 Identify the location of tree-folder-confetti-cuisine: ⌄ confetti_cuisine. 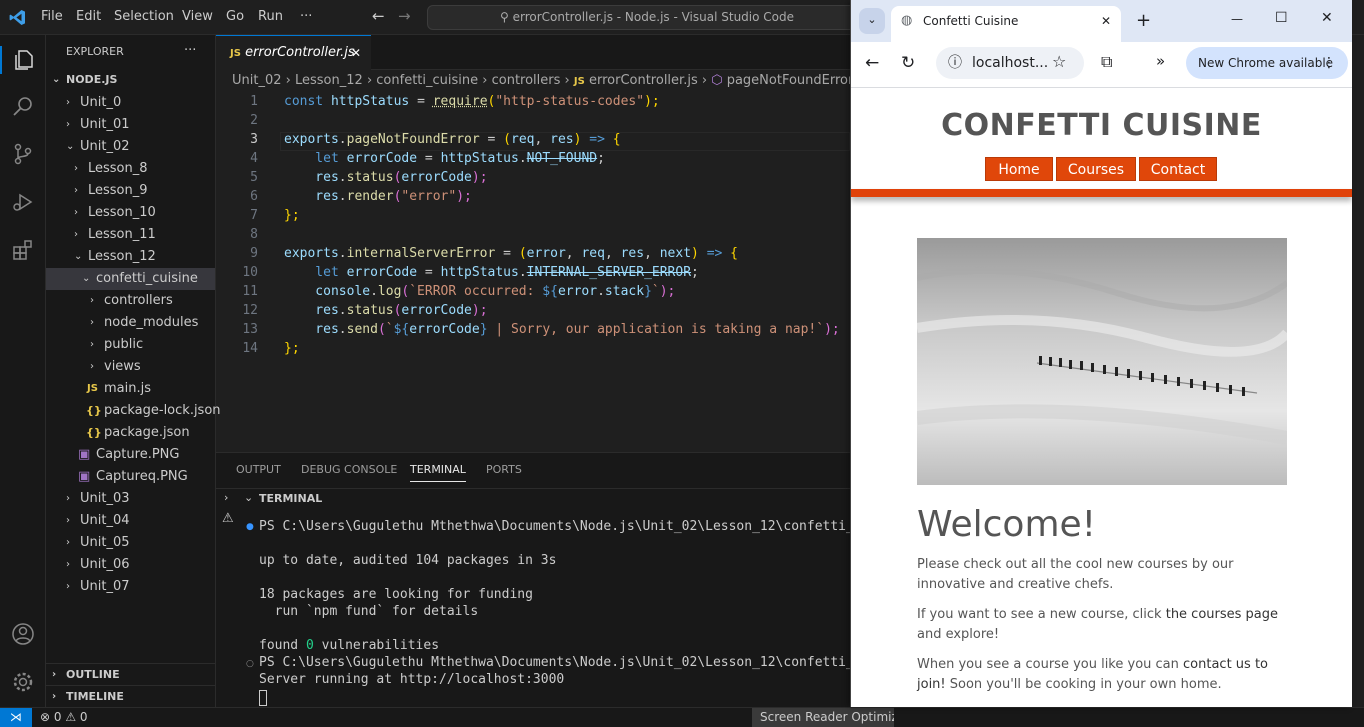
(130, 279).